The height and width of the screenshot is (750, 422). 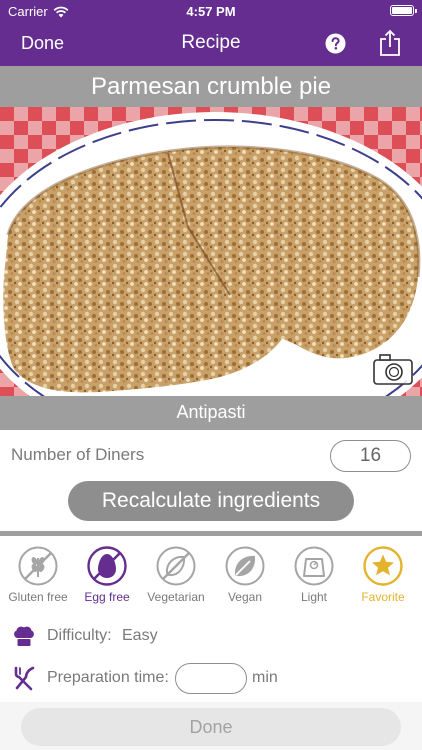 I want to click on scale-icon, so click(x=314, y=566).